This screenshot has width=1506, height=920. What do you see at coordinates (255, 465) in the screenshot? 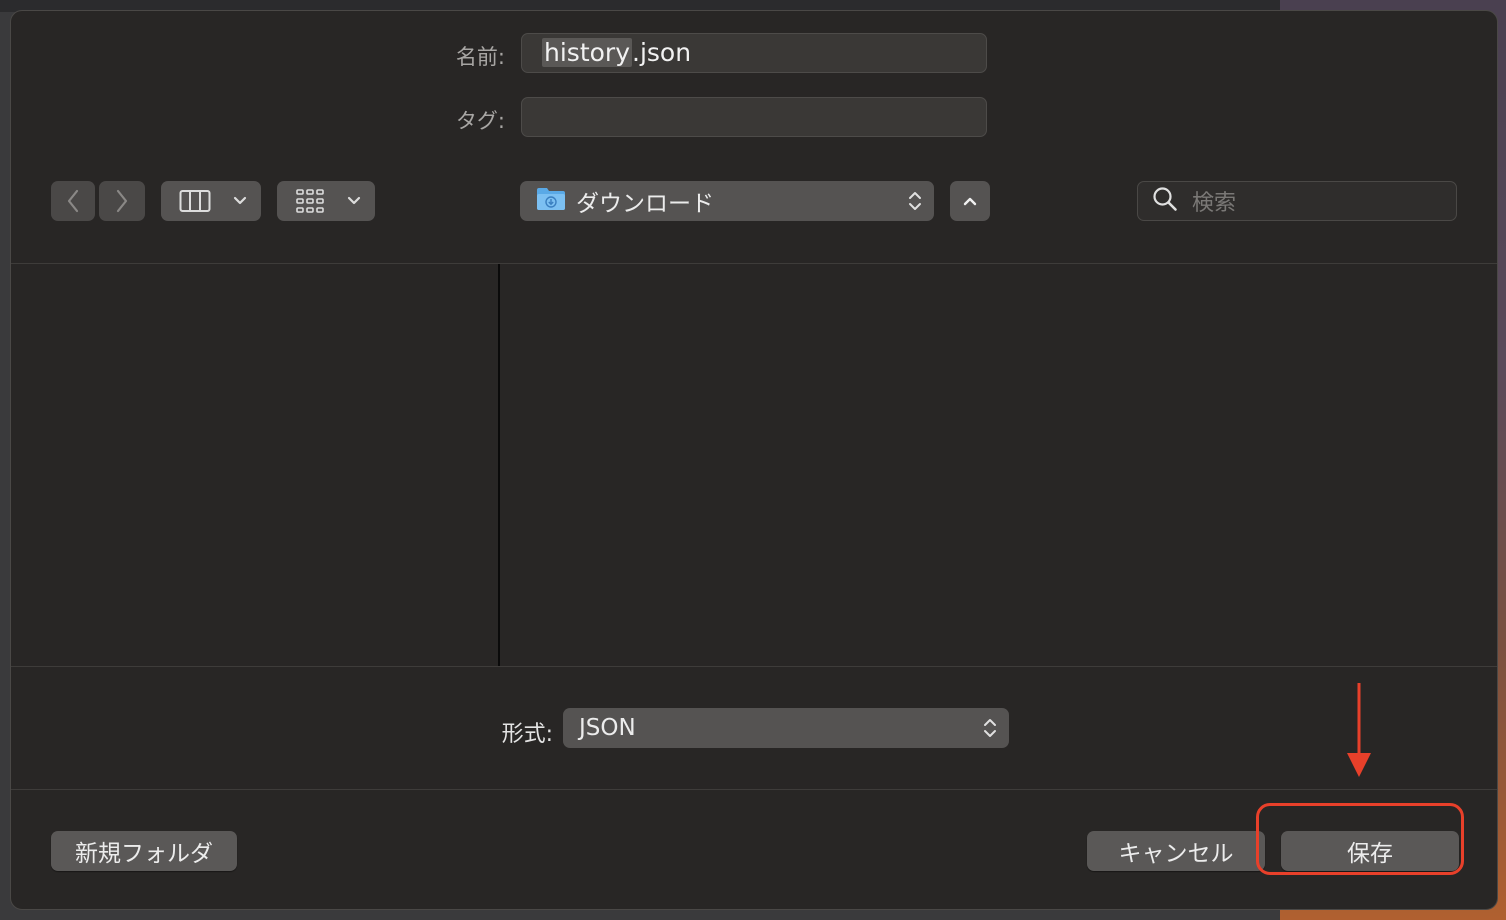
I see `sidebar-column` at bounding box center [255, 465].